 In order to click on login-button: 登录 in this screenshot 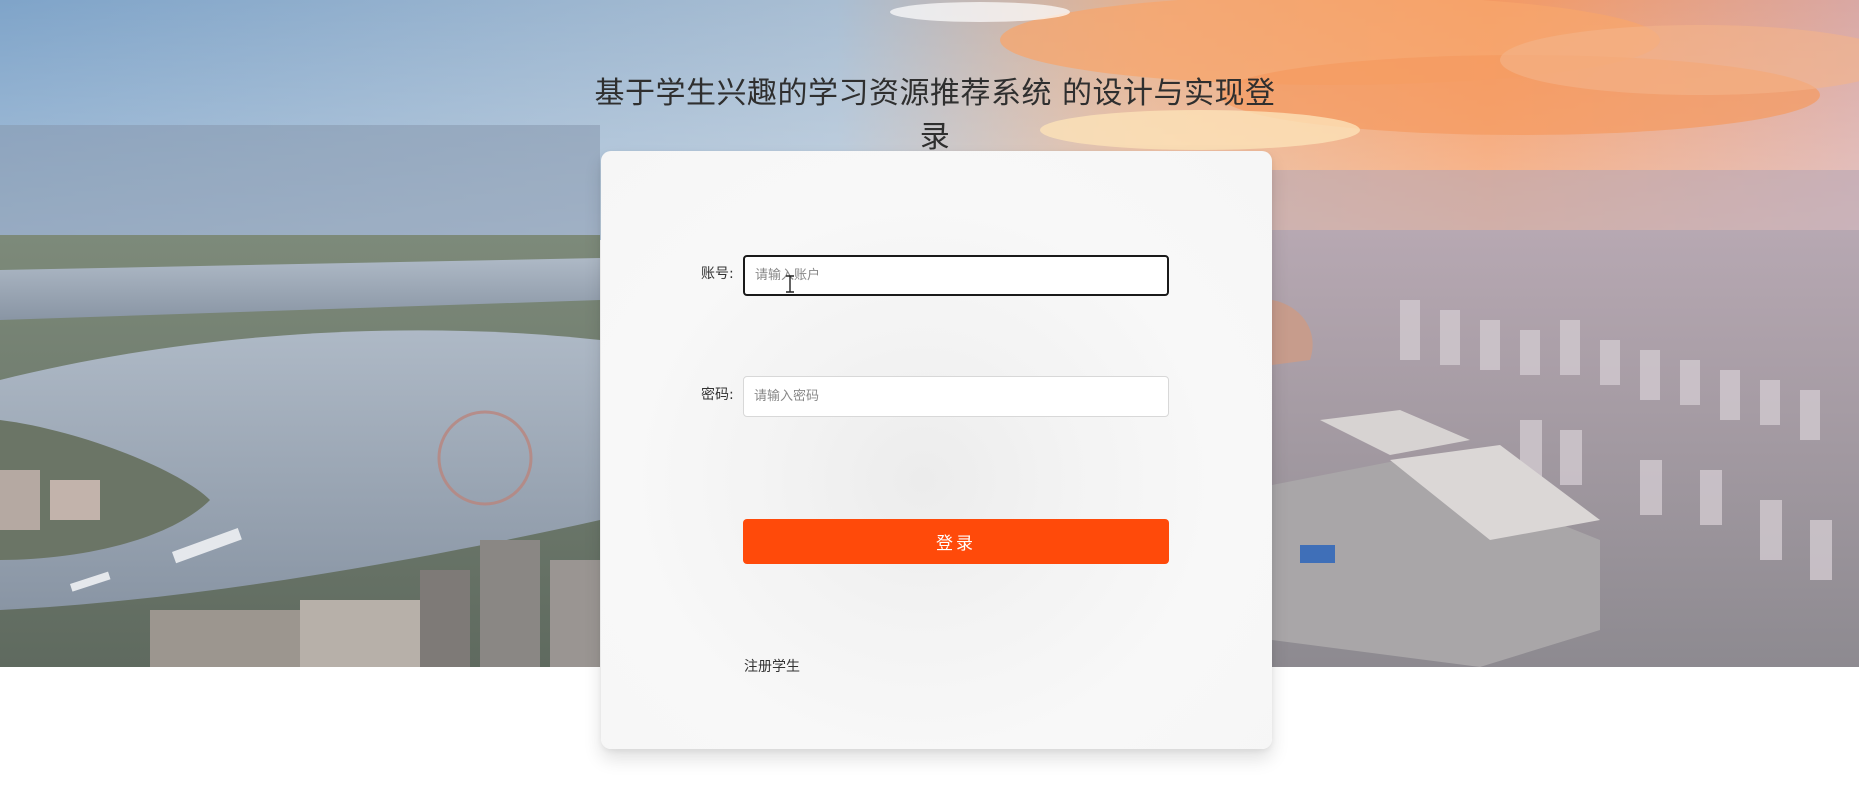, I will do `click(956, 541)`.